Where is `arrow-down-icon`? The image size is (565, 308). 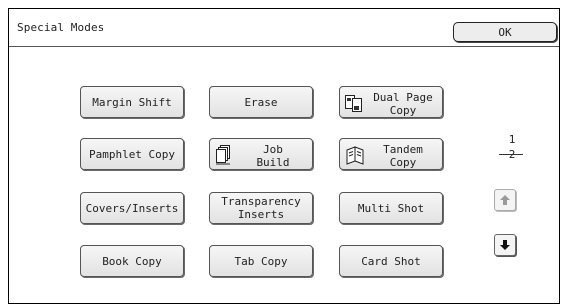
arrow-down-icon is located at coordinates (505, 245).